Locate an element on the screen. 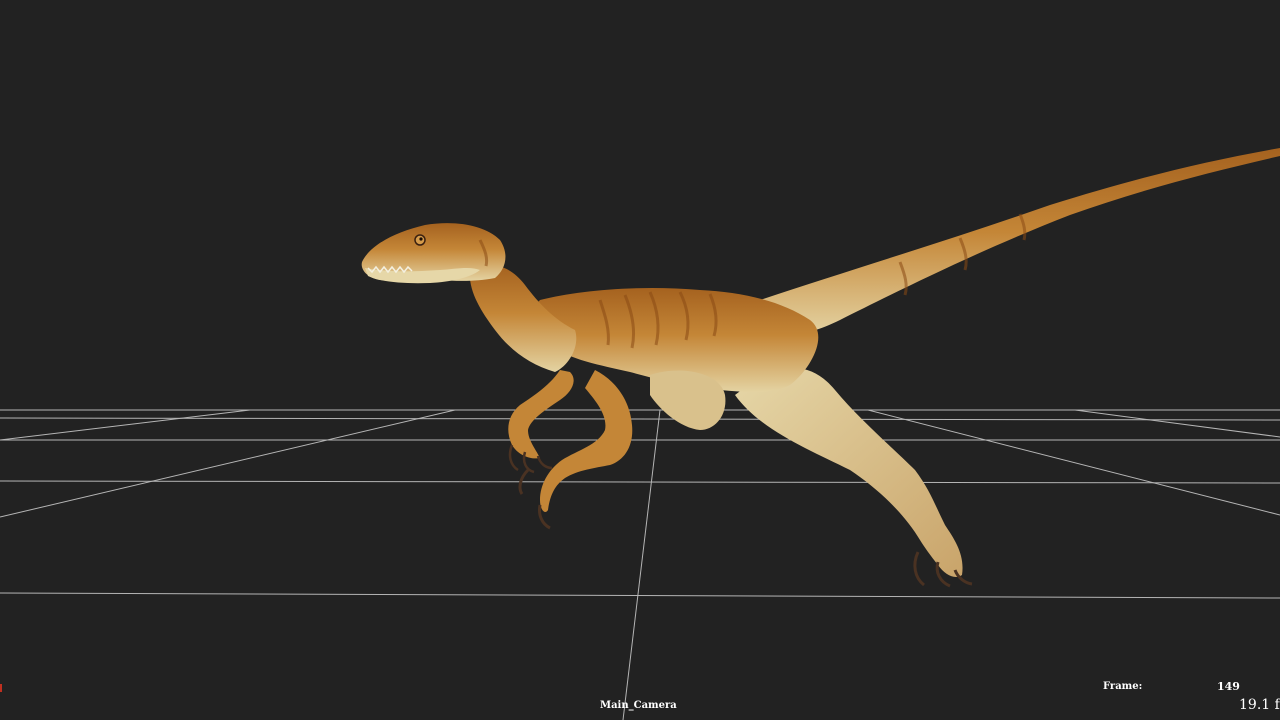 The image size is (1280, 720). arm is located at coordinates (541, 414).